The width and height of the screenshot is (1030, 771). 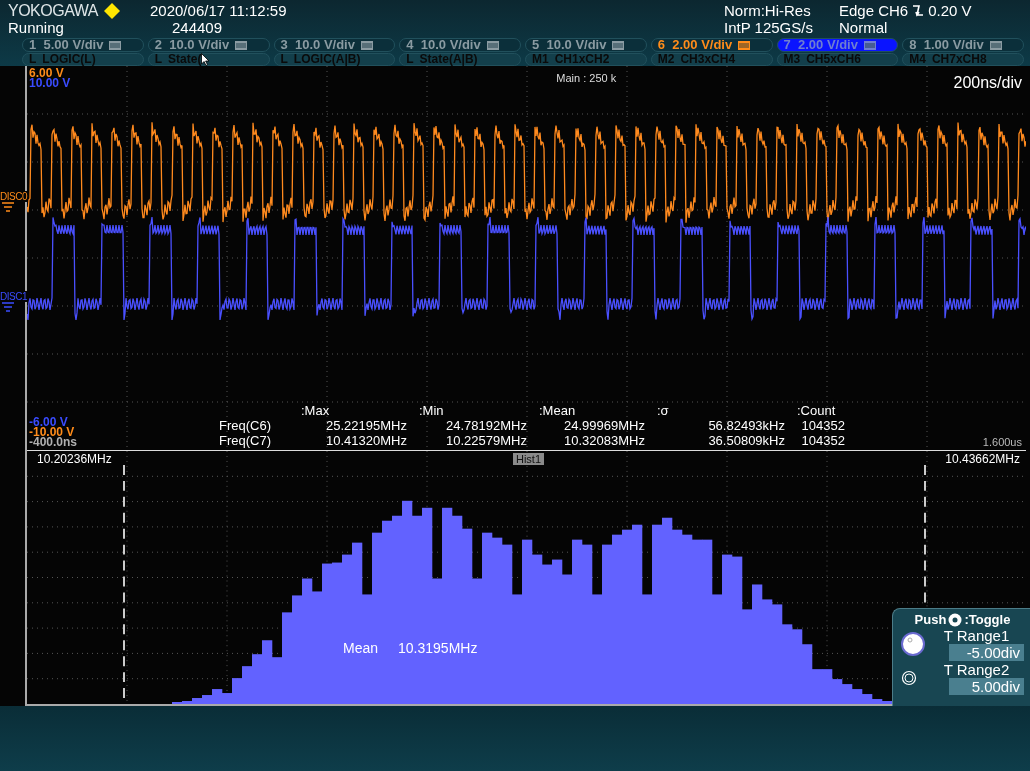 I want to click on table-cell-text: 36.50809kHz, so click(x=746, y=440).